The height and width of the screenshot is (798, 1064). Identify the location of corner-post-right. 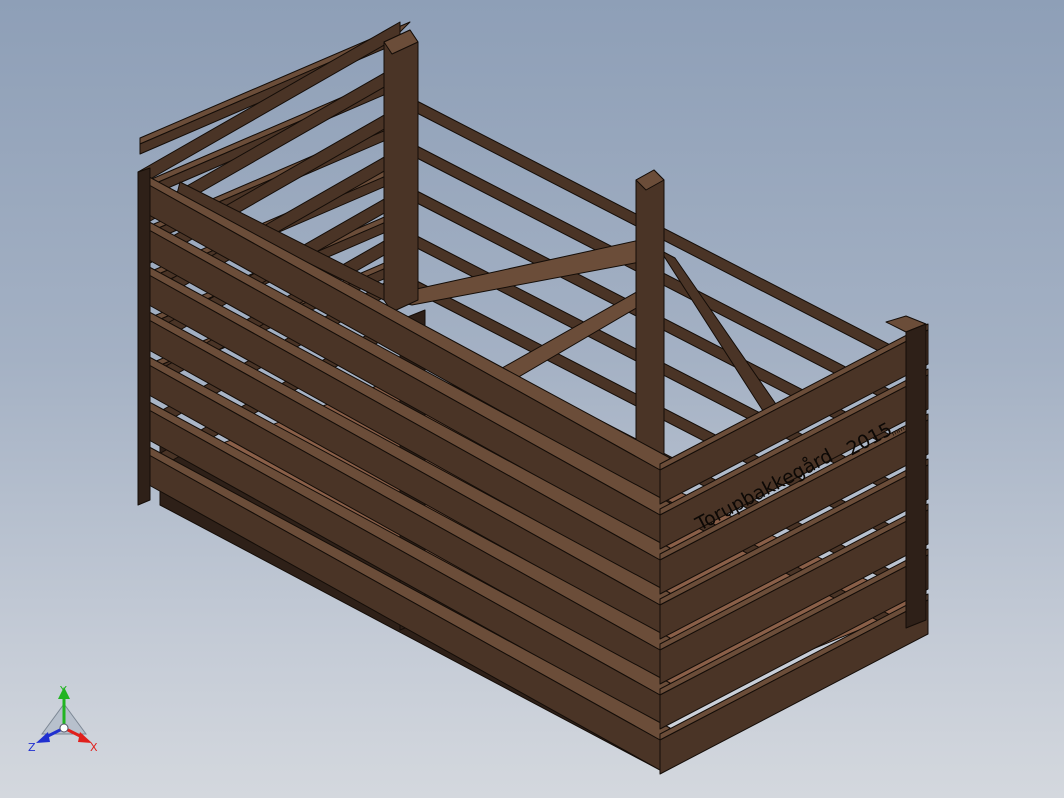
(916, 476).